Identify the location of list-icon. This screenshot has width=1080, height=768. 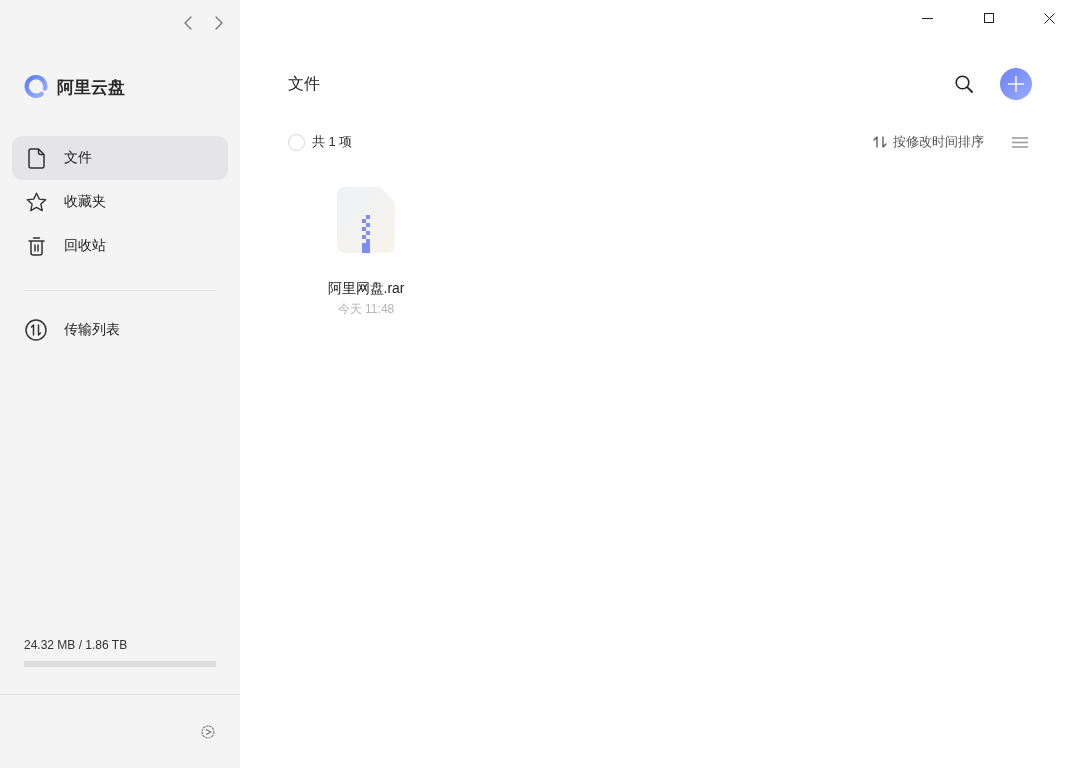
(1020, 142).